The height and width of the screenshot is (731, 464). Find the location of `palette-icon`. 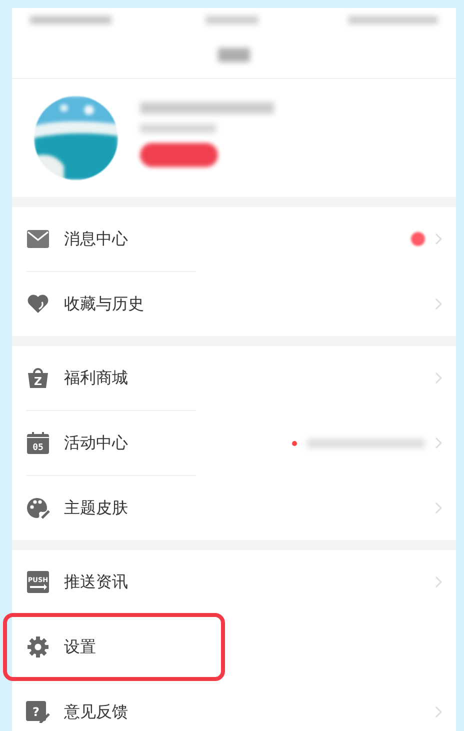

palette-icon is located at coordinates (38, 508).